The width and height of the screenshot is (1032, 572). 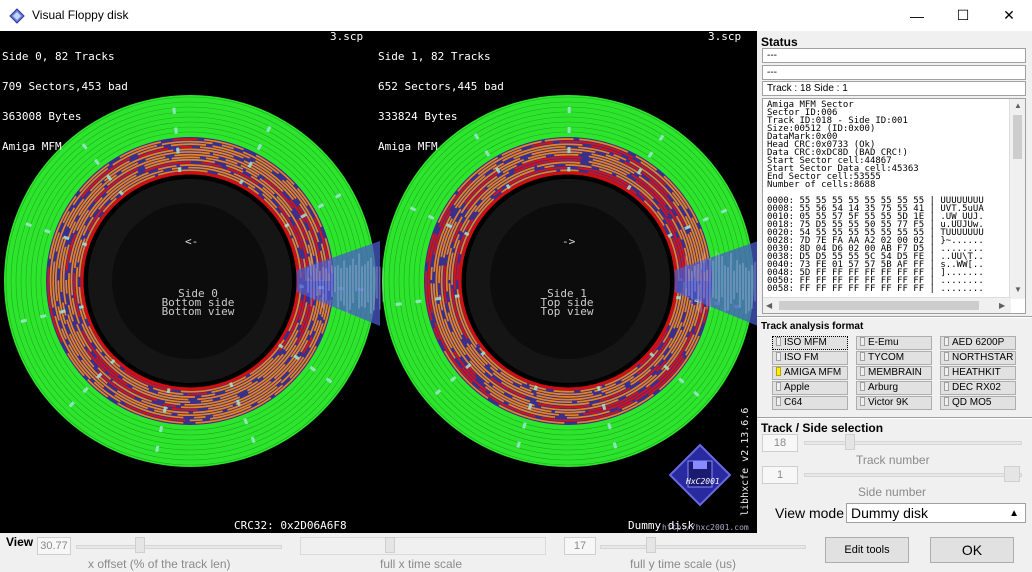 I want to click on side1-view-label: Top view, so click(x=567, y=311).